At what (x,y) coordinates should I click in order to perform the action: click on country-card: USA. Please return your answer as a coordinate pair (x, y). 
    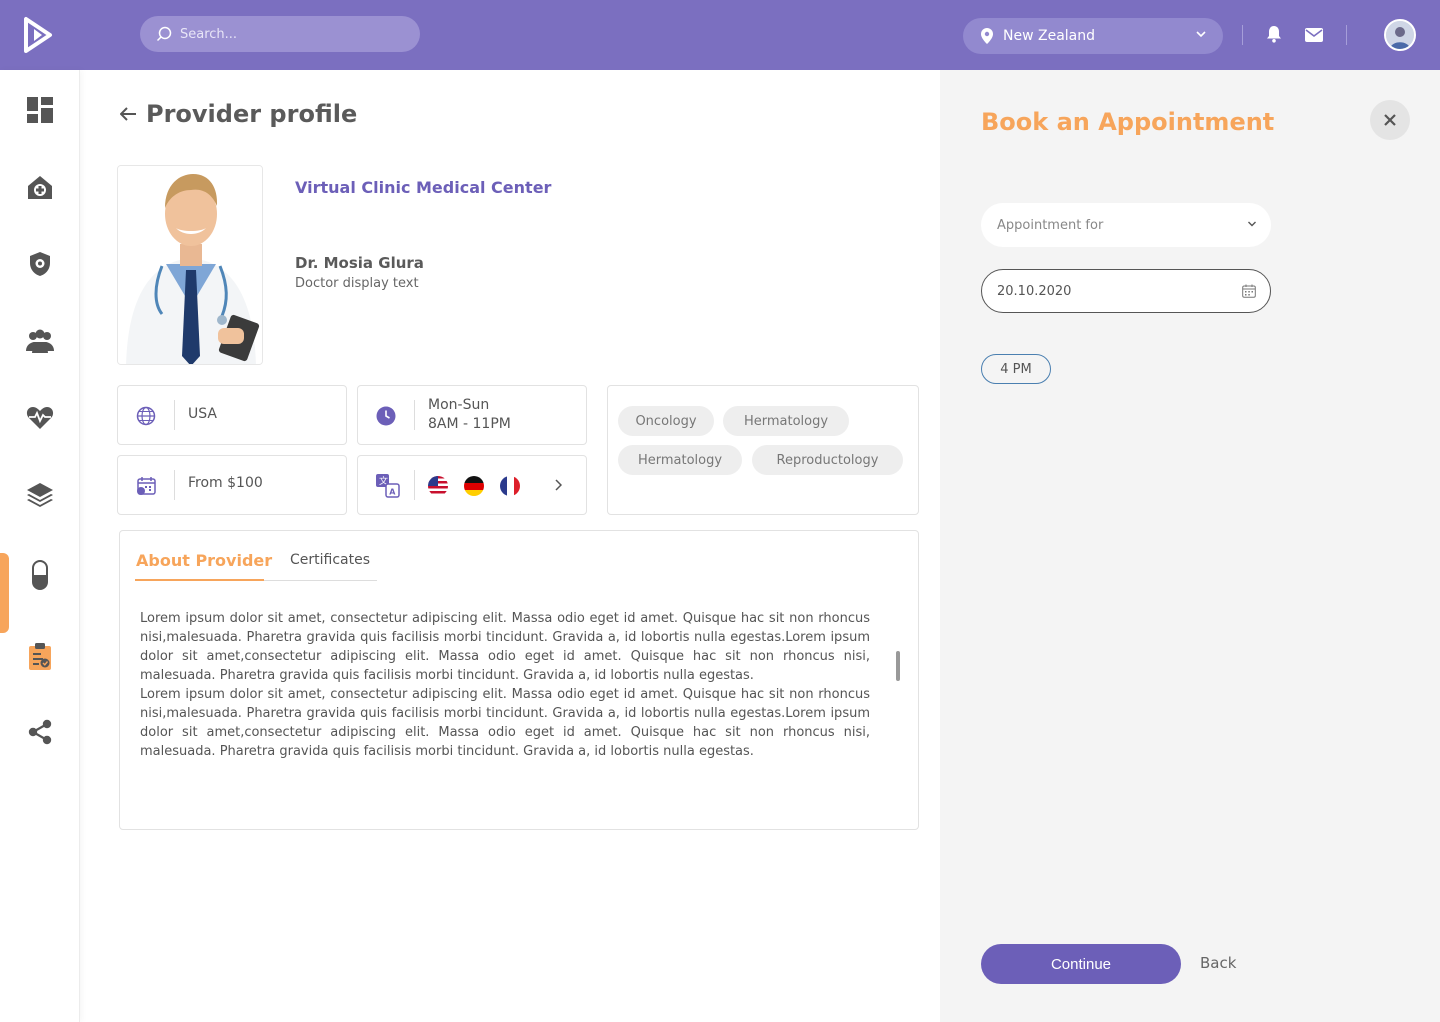
    Looking at the image, I should click on (232, 415).